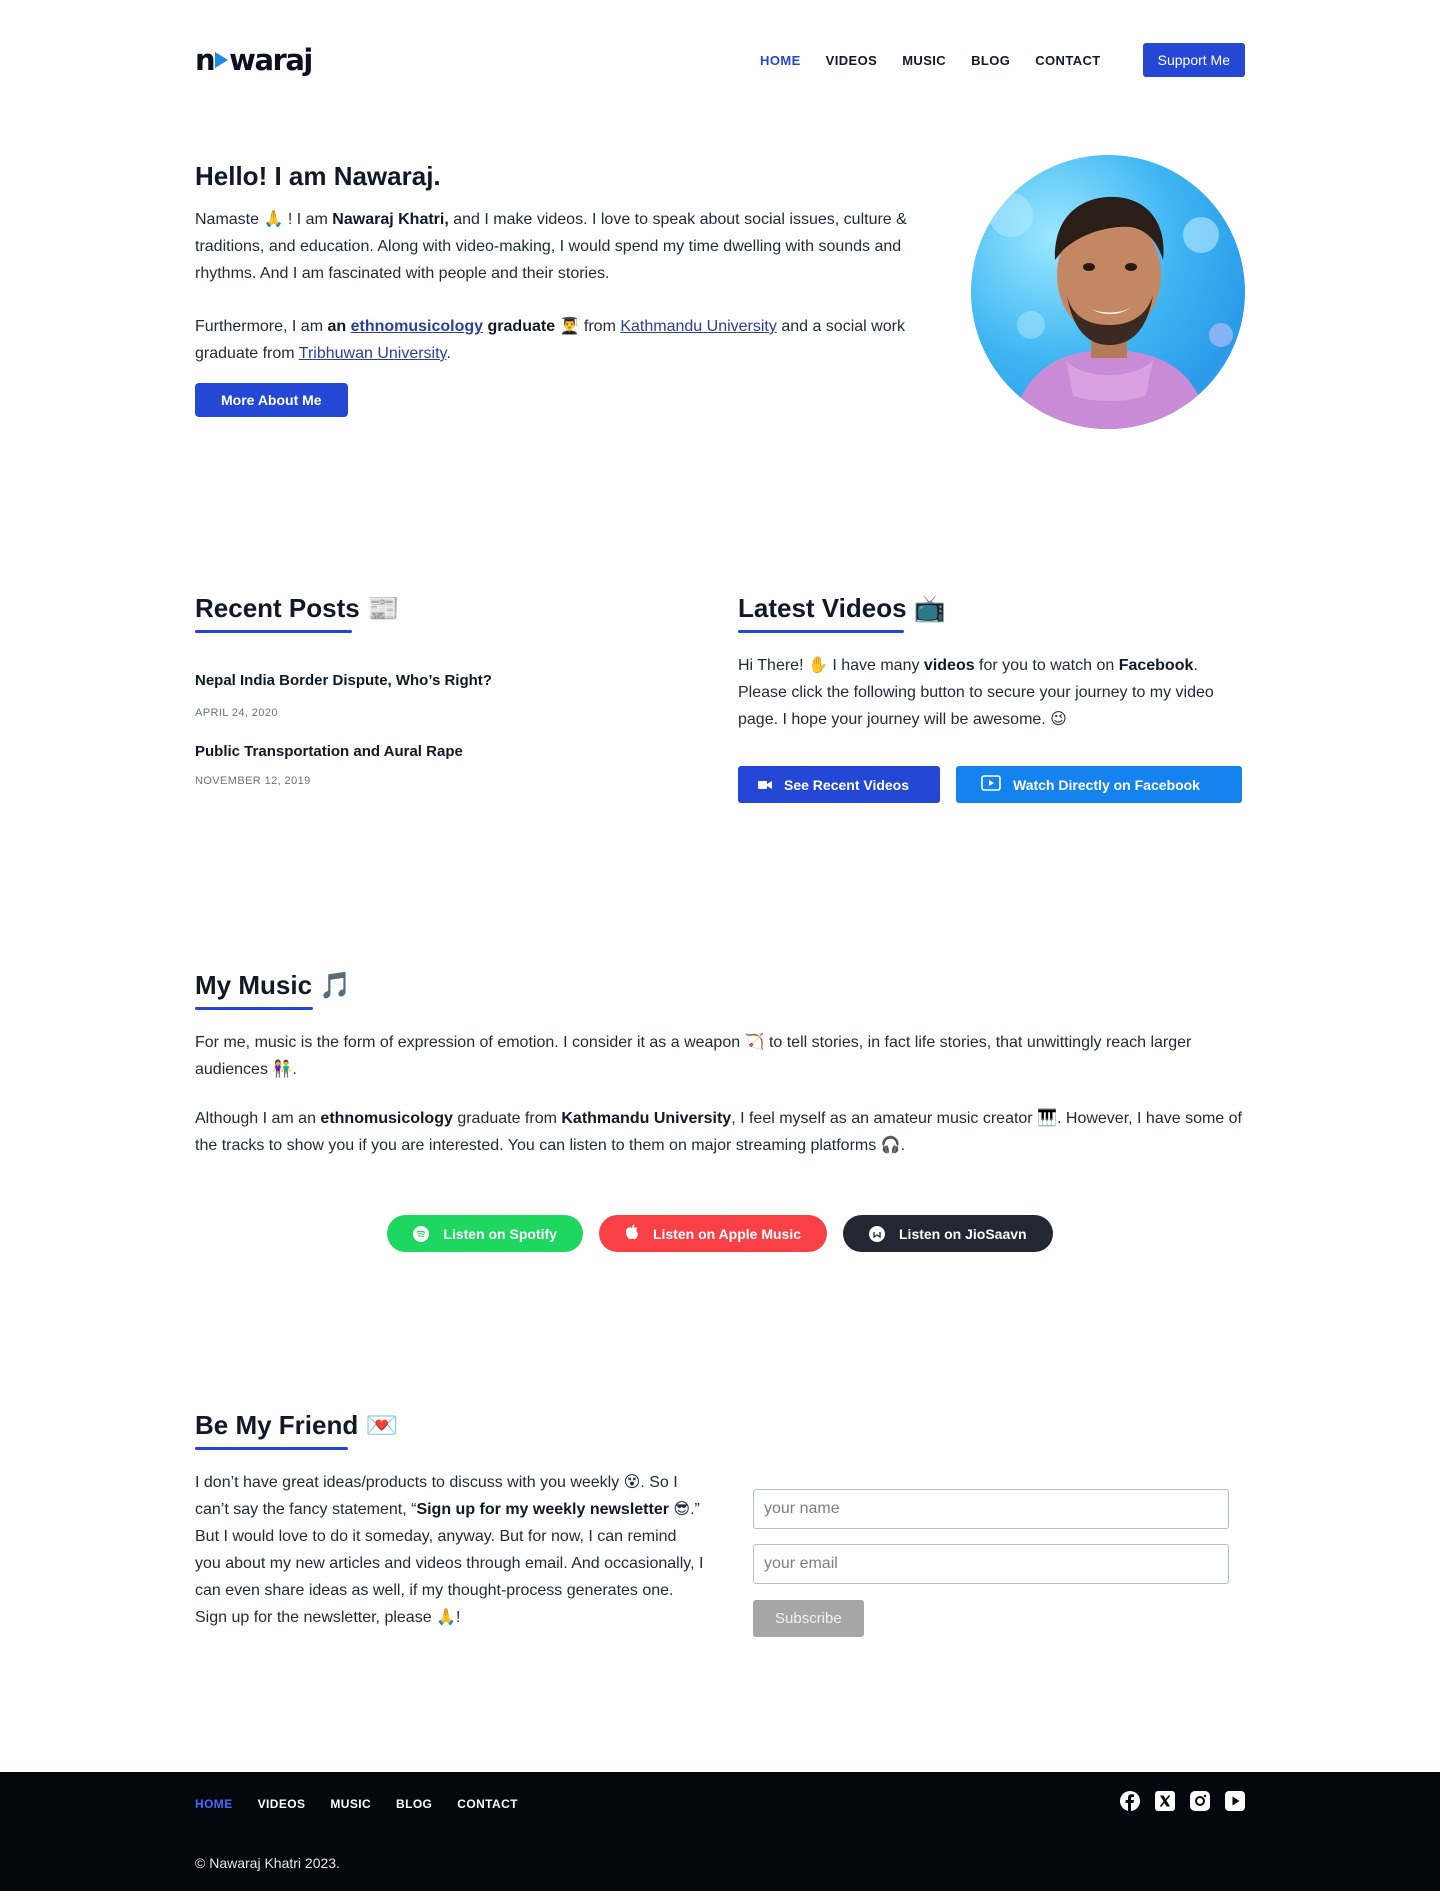  Describe the element at coordinates (1234, 1800) in the screenshot. I see `youtube-icon` at that location.